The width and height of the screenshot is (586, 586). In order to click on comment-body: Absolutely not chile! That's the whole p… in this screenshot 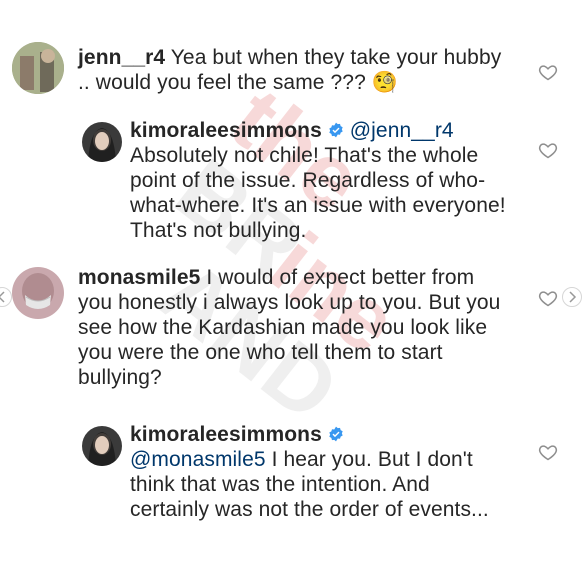, I will do `click(318, 193)`.